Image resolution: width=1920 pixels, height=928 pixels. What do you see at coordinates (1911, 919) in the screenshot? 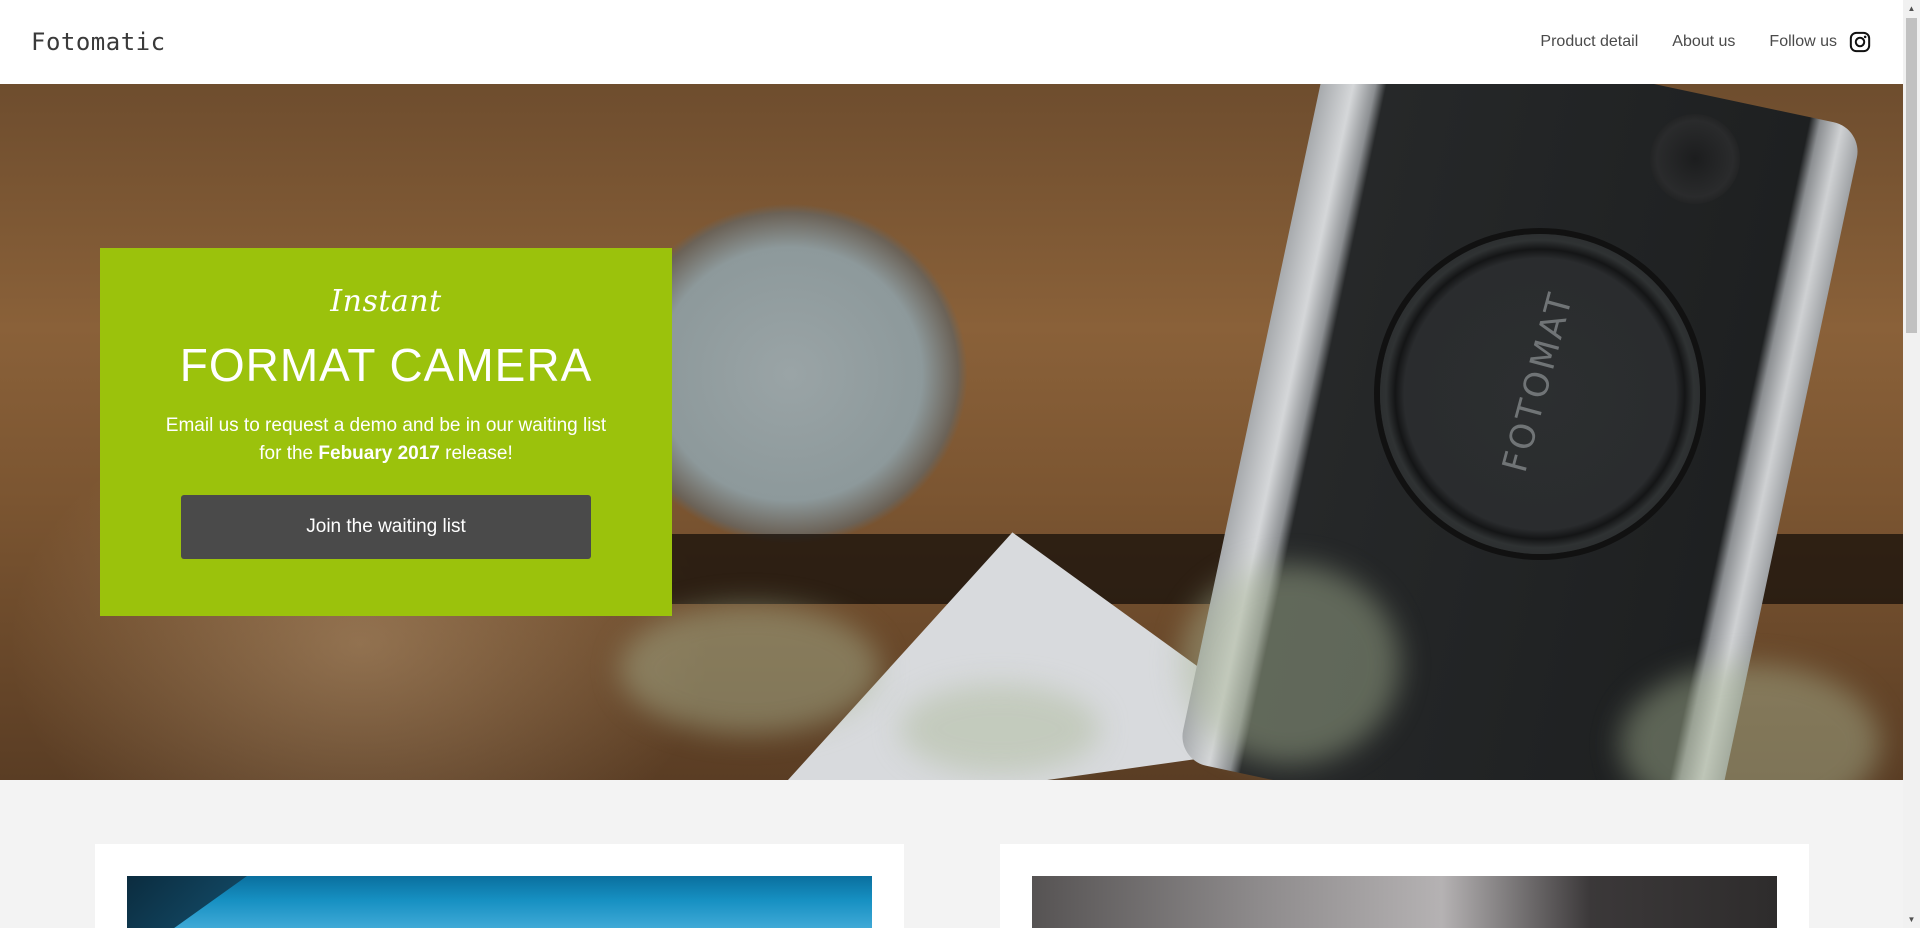
I see `scroll-down-arrow-icon: ▼` at bounding box center [1911, 919].